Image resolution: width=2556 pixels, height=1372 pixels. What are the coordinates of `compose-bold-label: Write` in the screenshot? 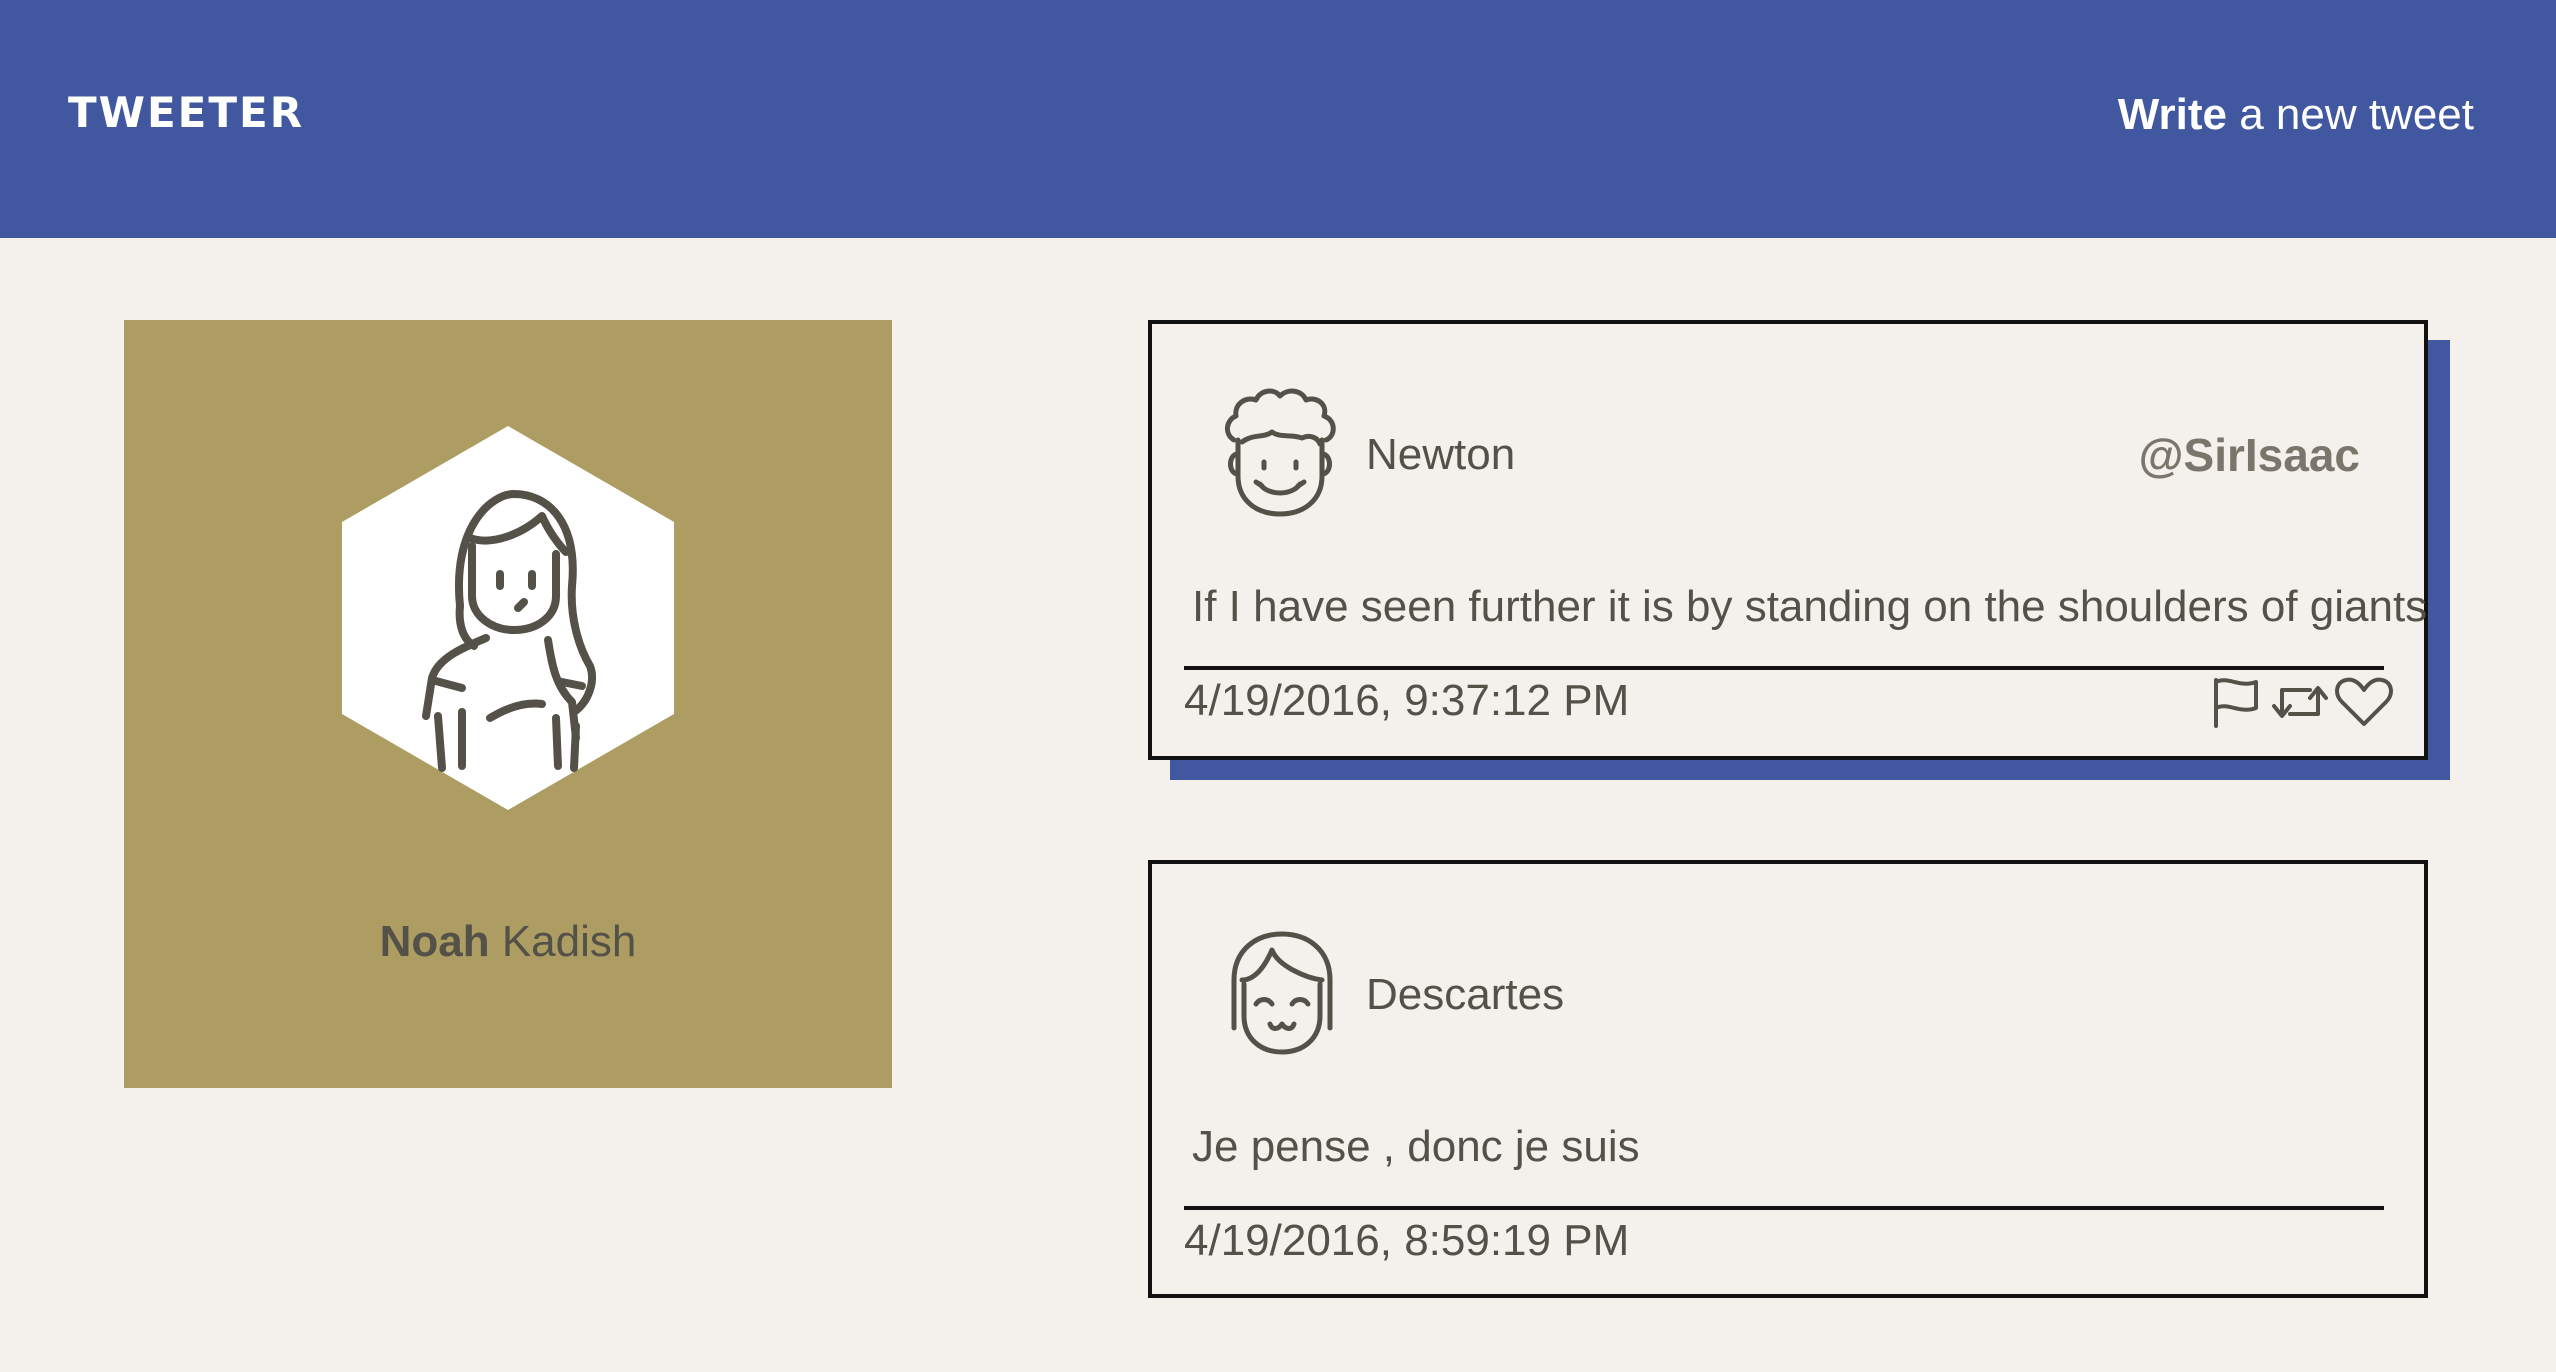 It's located at (2172, 114).